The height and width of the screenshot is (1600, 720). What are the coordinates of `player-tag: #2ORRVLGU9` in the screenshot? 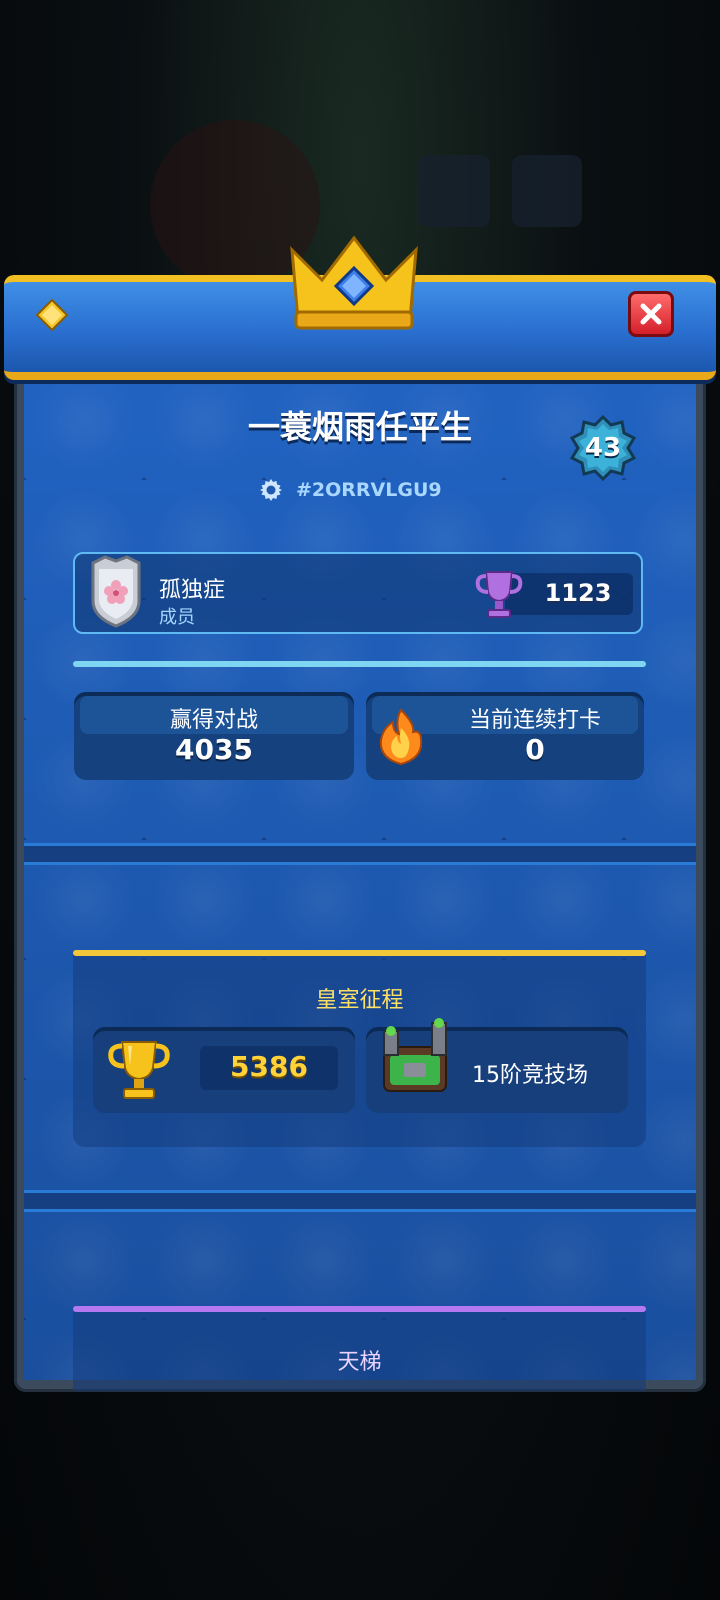 It's located at (369, 490).